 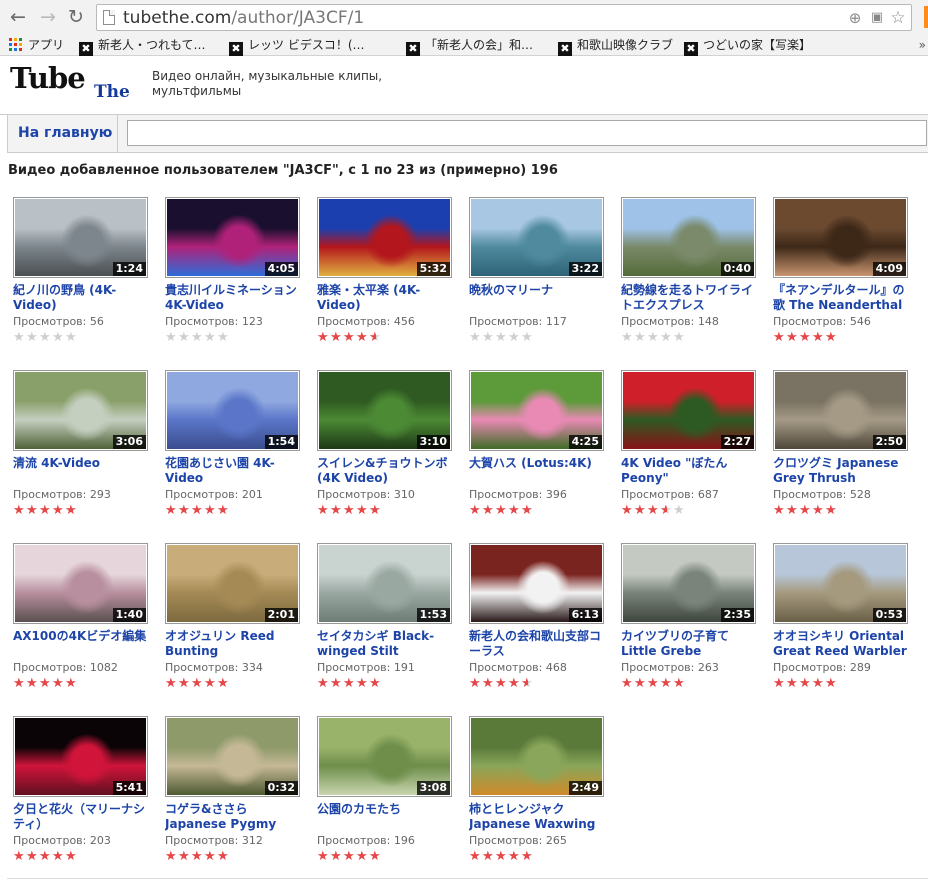 What do you see at coordinates (413, 49) in the screenshot?
I see `bookmark-favicon: ✖` at bounding box center [413, 49].